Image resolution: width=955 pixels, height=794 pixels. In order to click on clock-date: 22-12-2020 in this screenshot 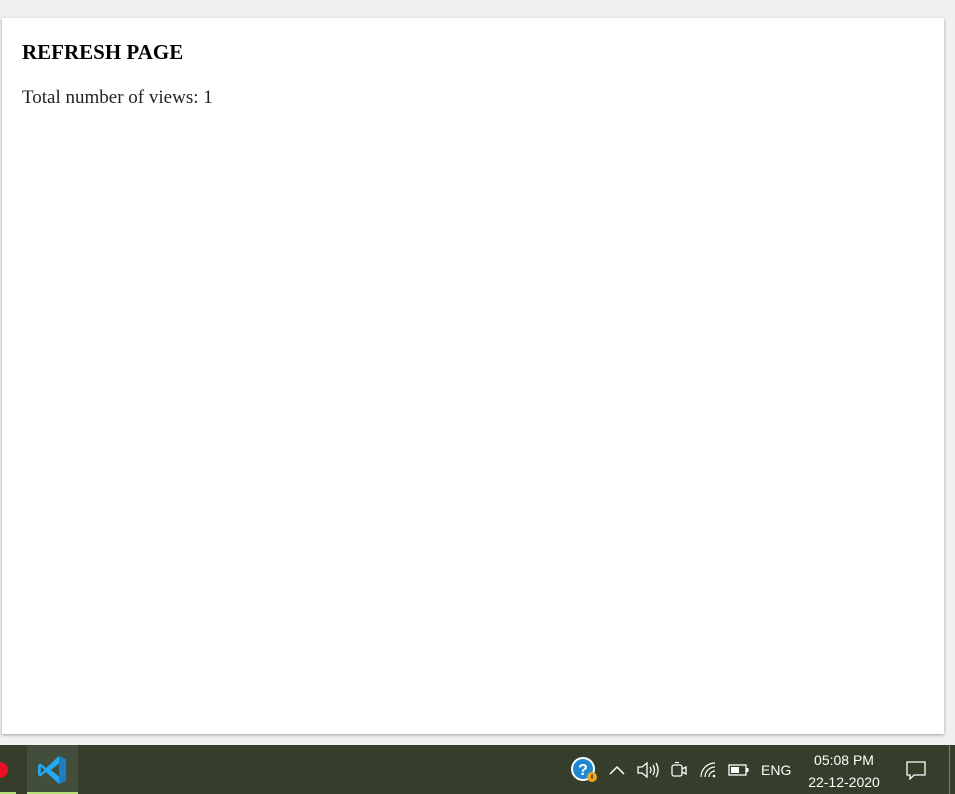, I will do `click(844, 782)`.